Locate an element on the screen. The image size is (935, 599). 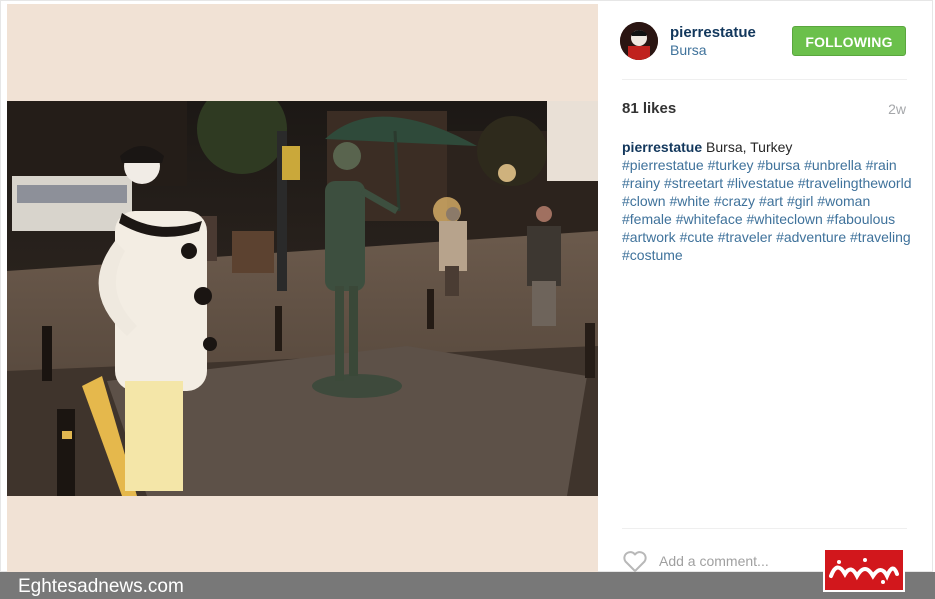
avatar-image is located at coordinates (639, 41).